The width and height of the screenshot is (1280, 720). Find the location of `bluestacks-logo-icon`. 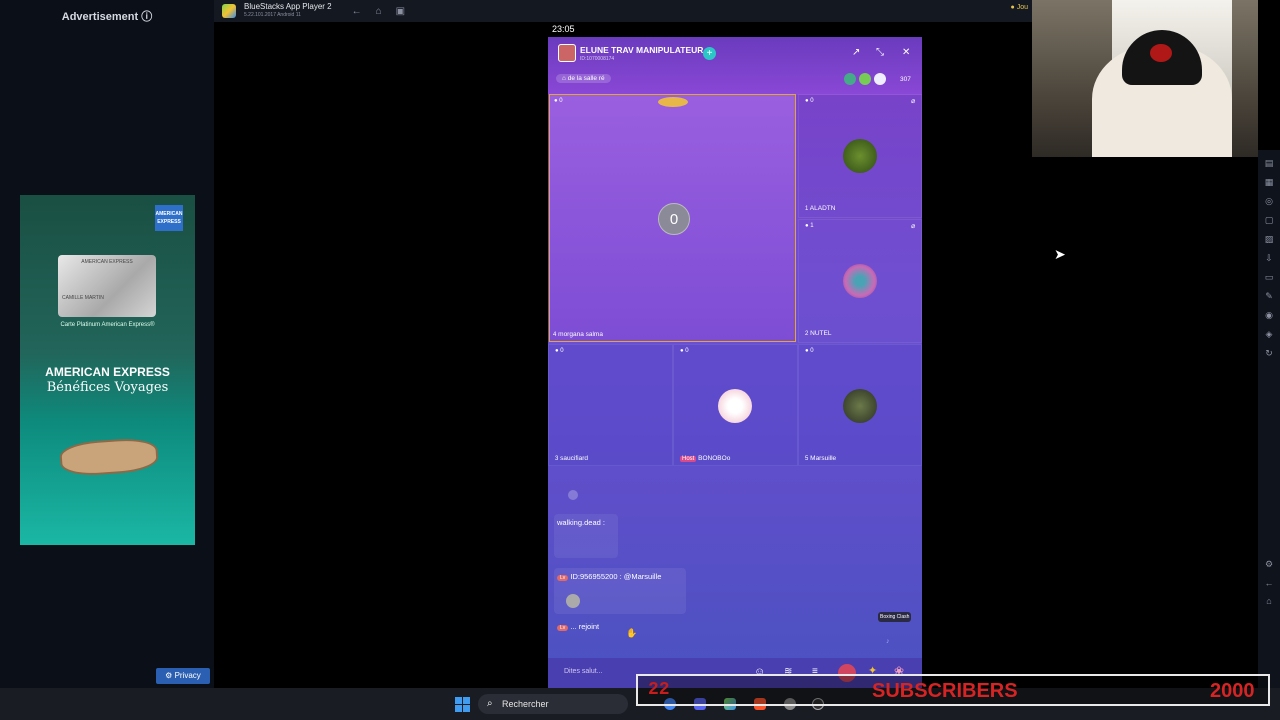

bluestacks-logo-icon is located at coordinates (229, 11).